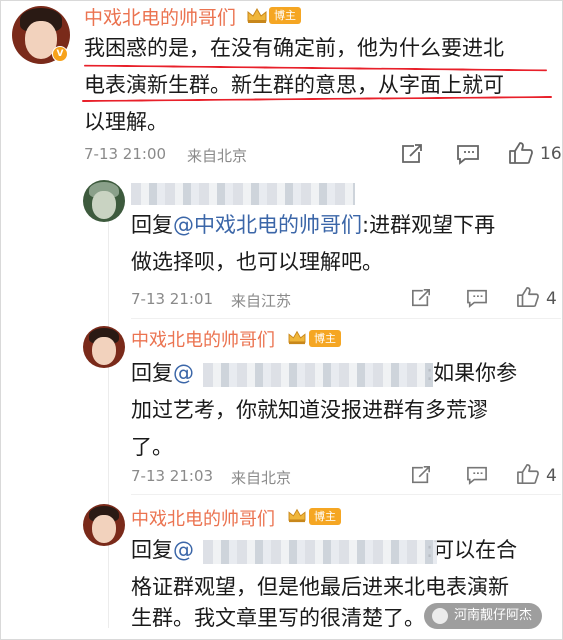  I want to click on reply-2-line-2: 加过艺考，你就知道没报进群有多荒谬, so click(309, 410).